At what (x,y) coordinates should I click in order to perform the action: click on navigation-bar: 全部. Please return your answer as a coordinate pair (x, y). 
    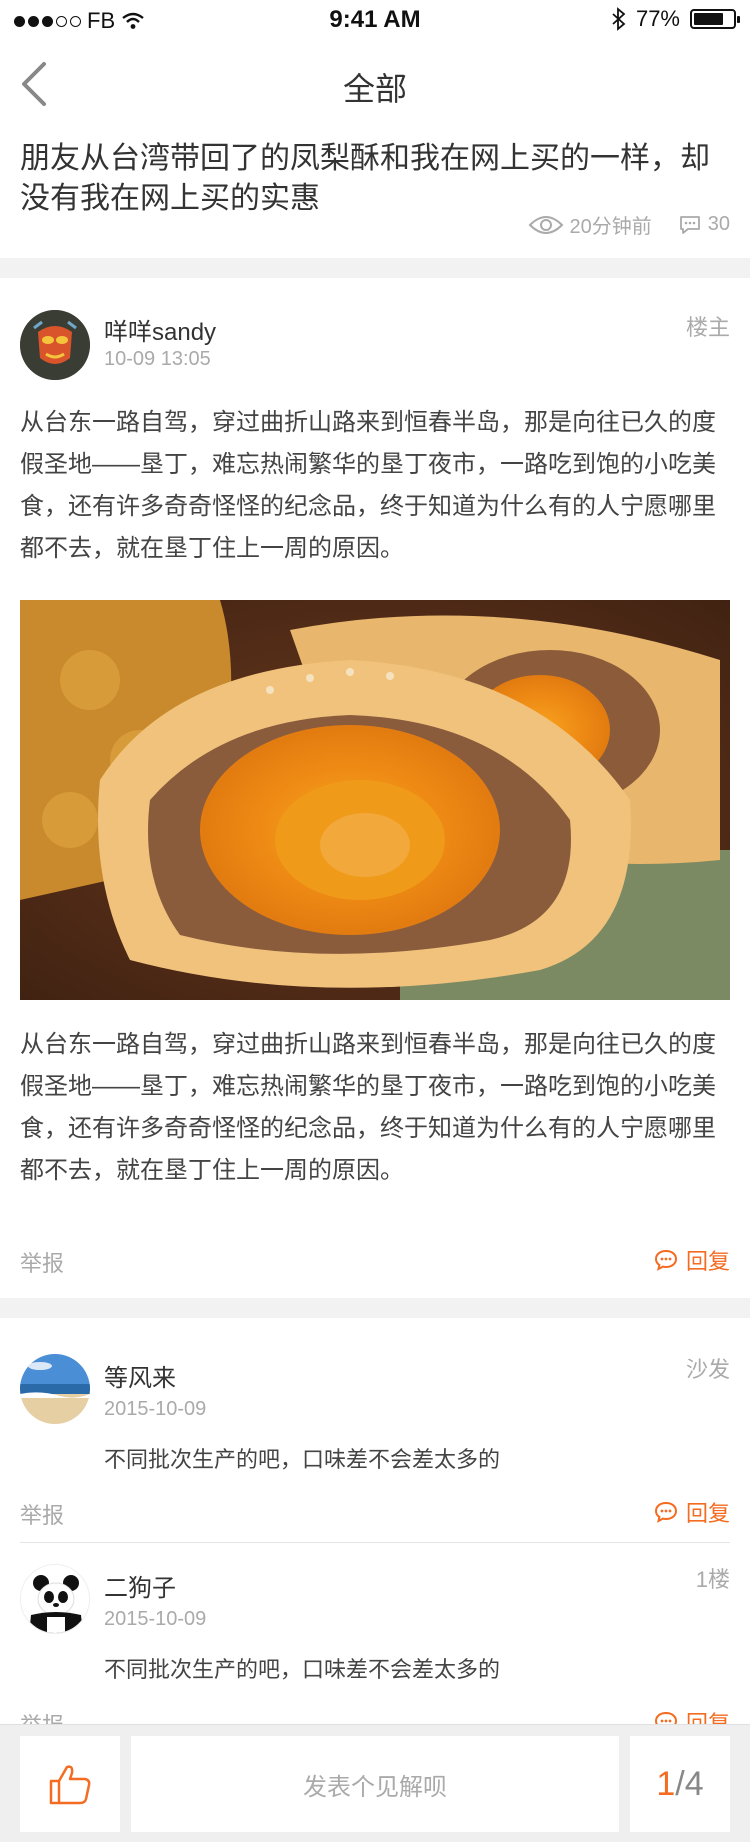
    Looking at the image, I should click on (375, 84).